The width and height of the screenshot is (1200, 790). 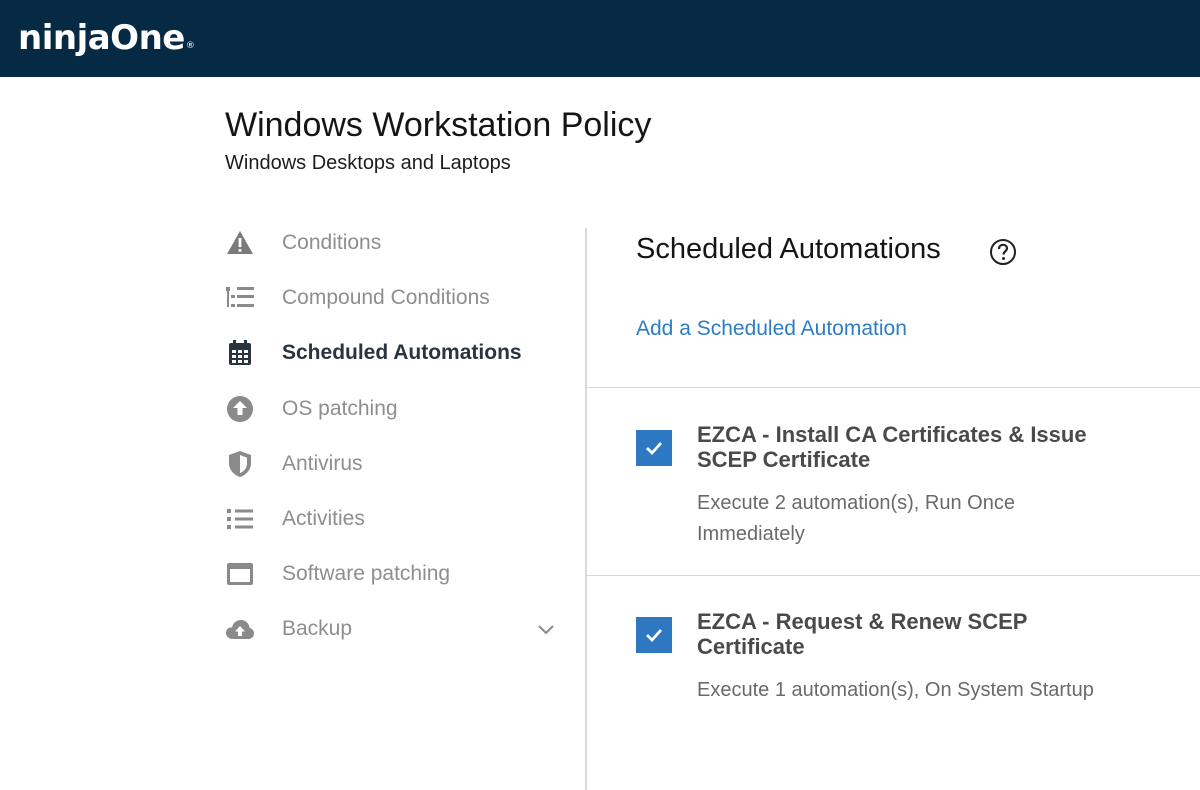 I want to click on sidebar-item-software-patching: Software patching, so click(x=397, y=574).